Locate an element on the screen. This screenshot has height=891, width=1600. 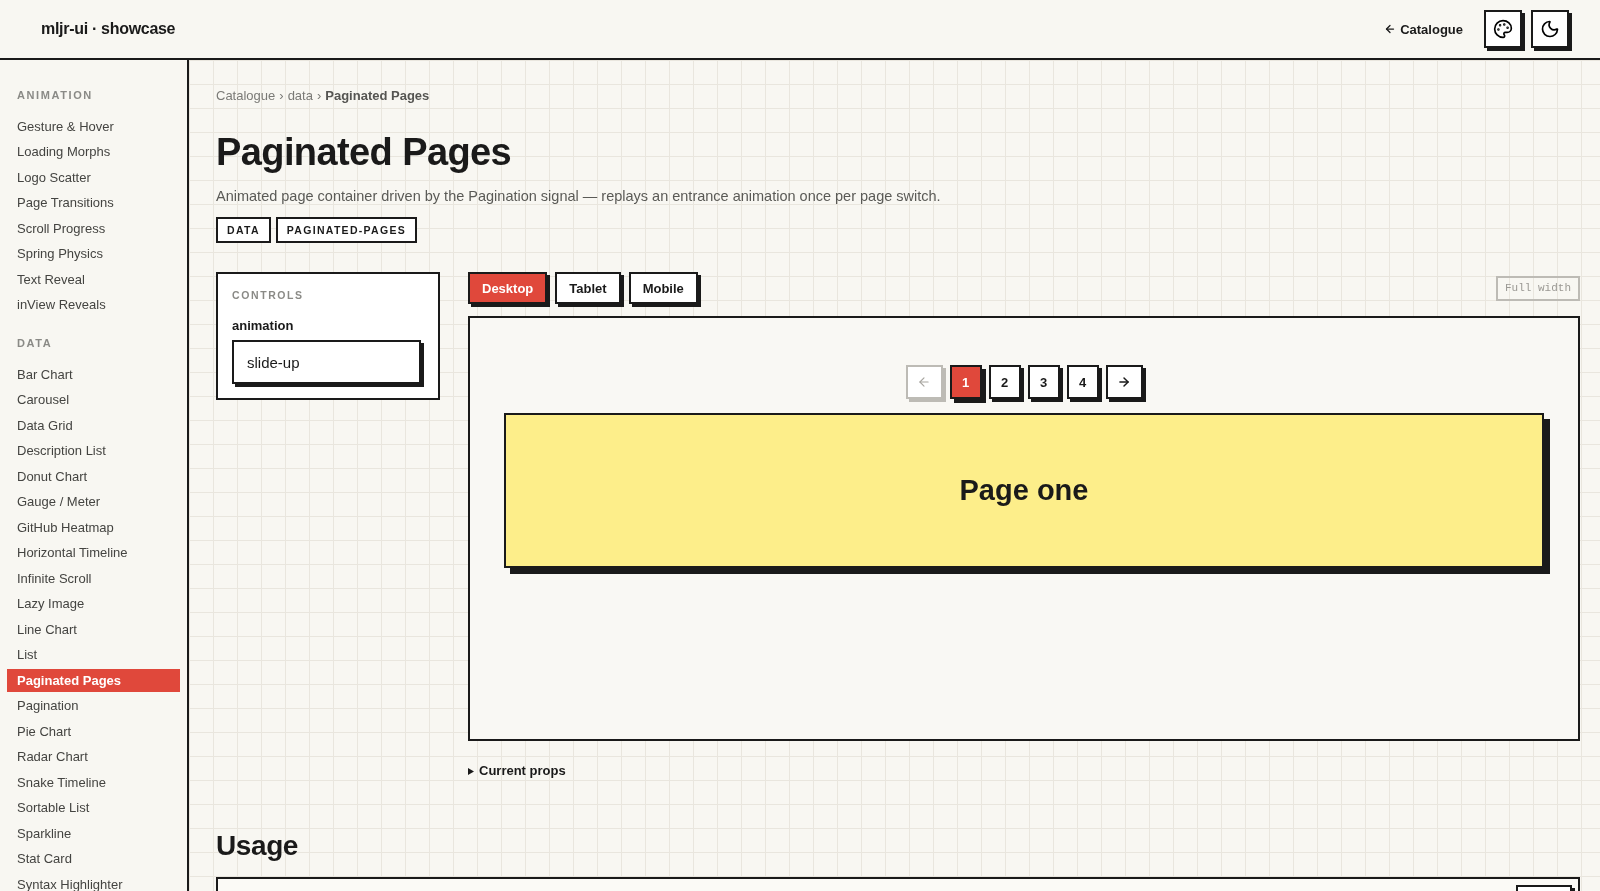
page-number-button: 2 is located at coordinates (1004, 382).